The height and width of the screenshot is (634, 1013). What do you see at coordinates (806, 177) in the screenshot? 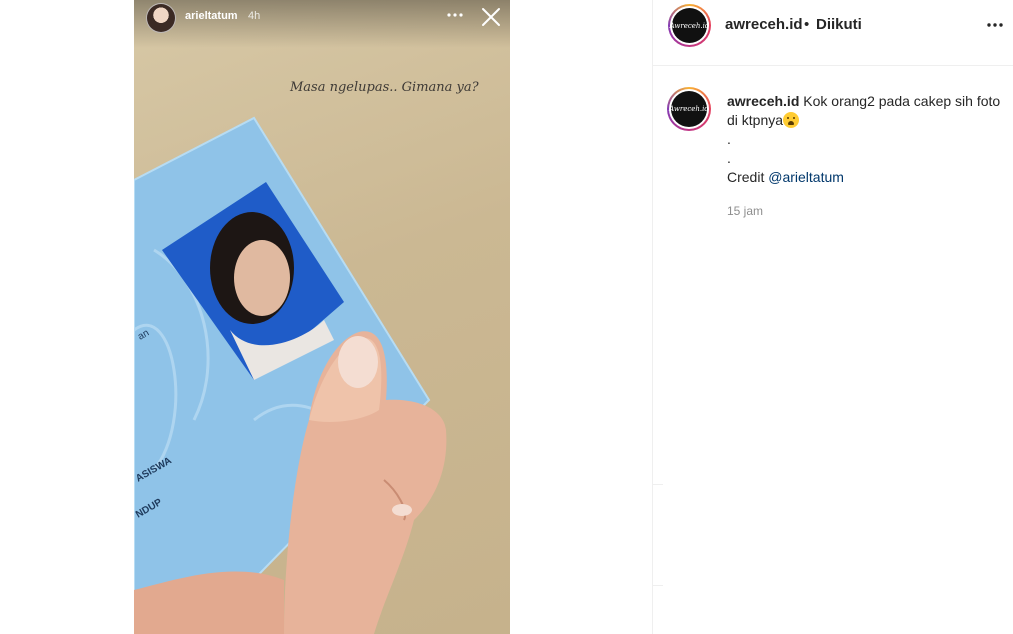
I see `credit-mention-link: @arieltatum` at bounding box center [806, 177].